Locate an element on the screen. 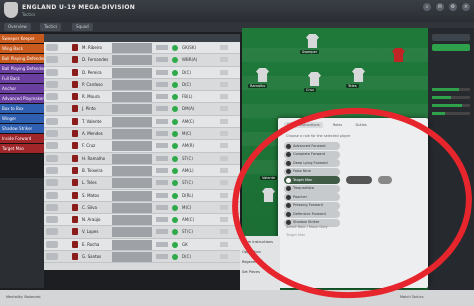 This screenshot has width=474, height=306. player-row: A. Mendes M(C) is located at coordinates (142, 134).